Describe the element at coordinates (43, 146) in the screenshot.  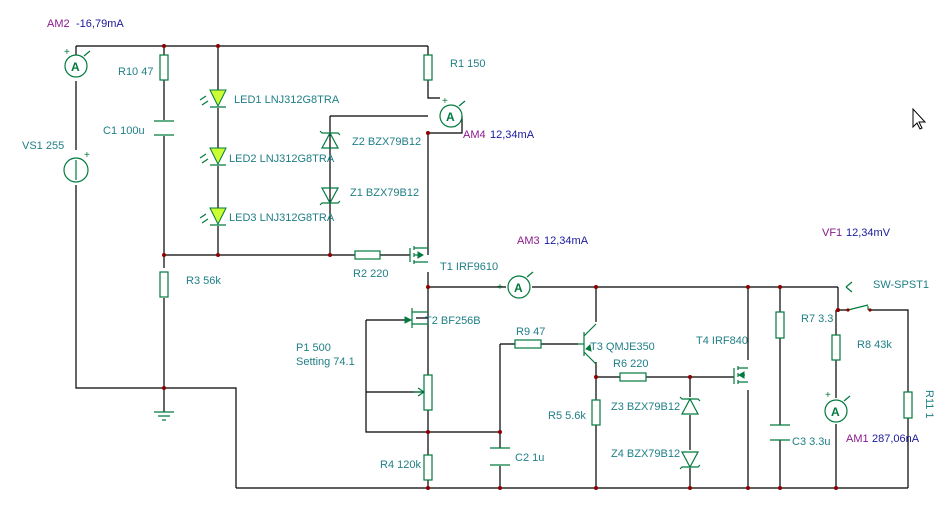
I see `vs1-label: VS1 255` at that location.